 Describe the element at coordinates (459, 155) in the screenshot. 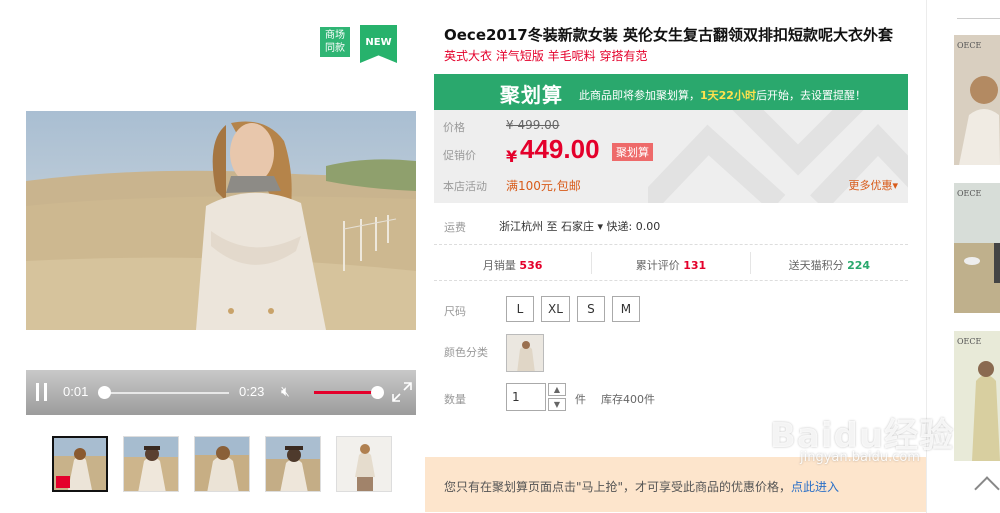

I see `promo-price-label: 促销价` at that location.